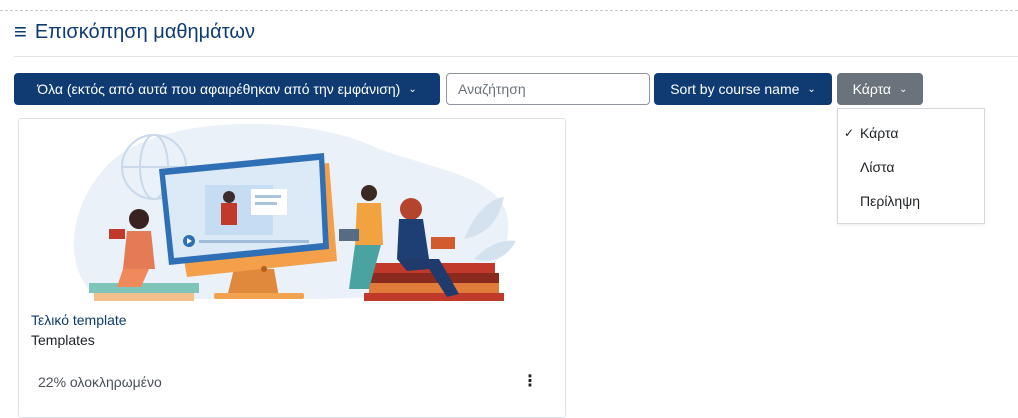 The height and width of the screenshot is (418, 1018). What do you see at coordinates (20, 32) in the screenshot?
I see `hamburger-icon: ≡` at bounding box center [20, 32].